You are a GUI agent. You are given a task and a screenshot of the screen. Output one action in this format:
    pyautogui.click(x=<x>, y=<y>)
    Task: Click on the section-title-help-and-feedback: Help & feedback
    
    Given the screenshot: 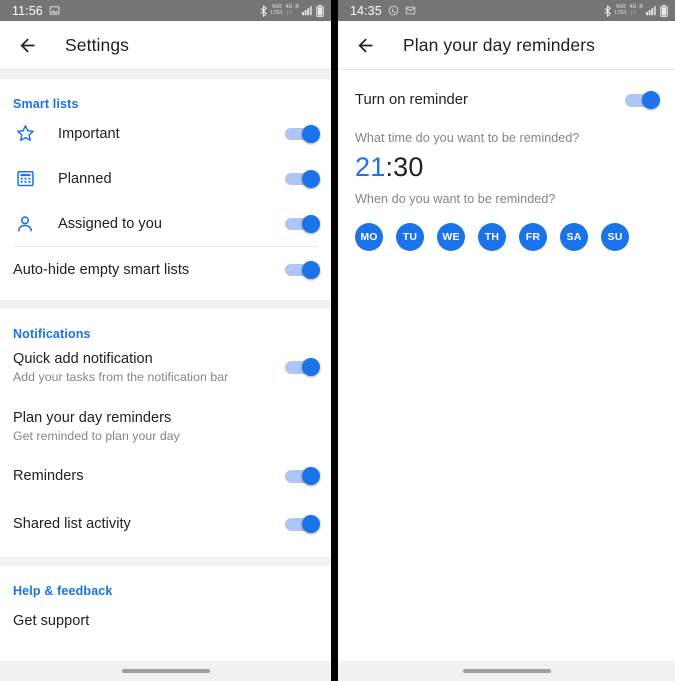 What is the action you would take?
    pyautogui.click(x=63, y=591)
    